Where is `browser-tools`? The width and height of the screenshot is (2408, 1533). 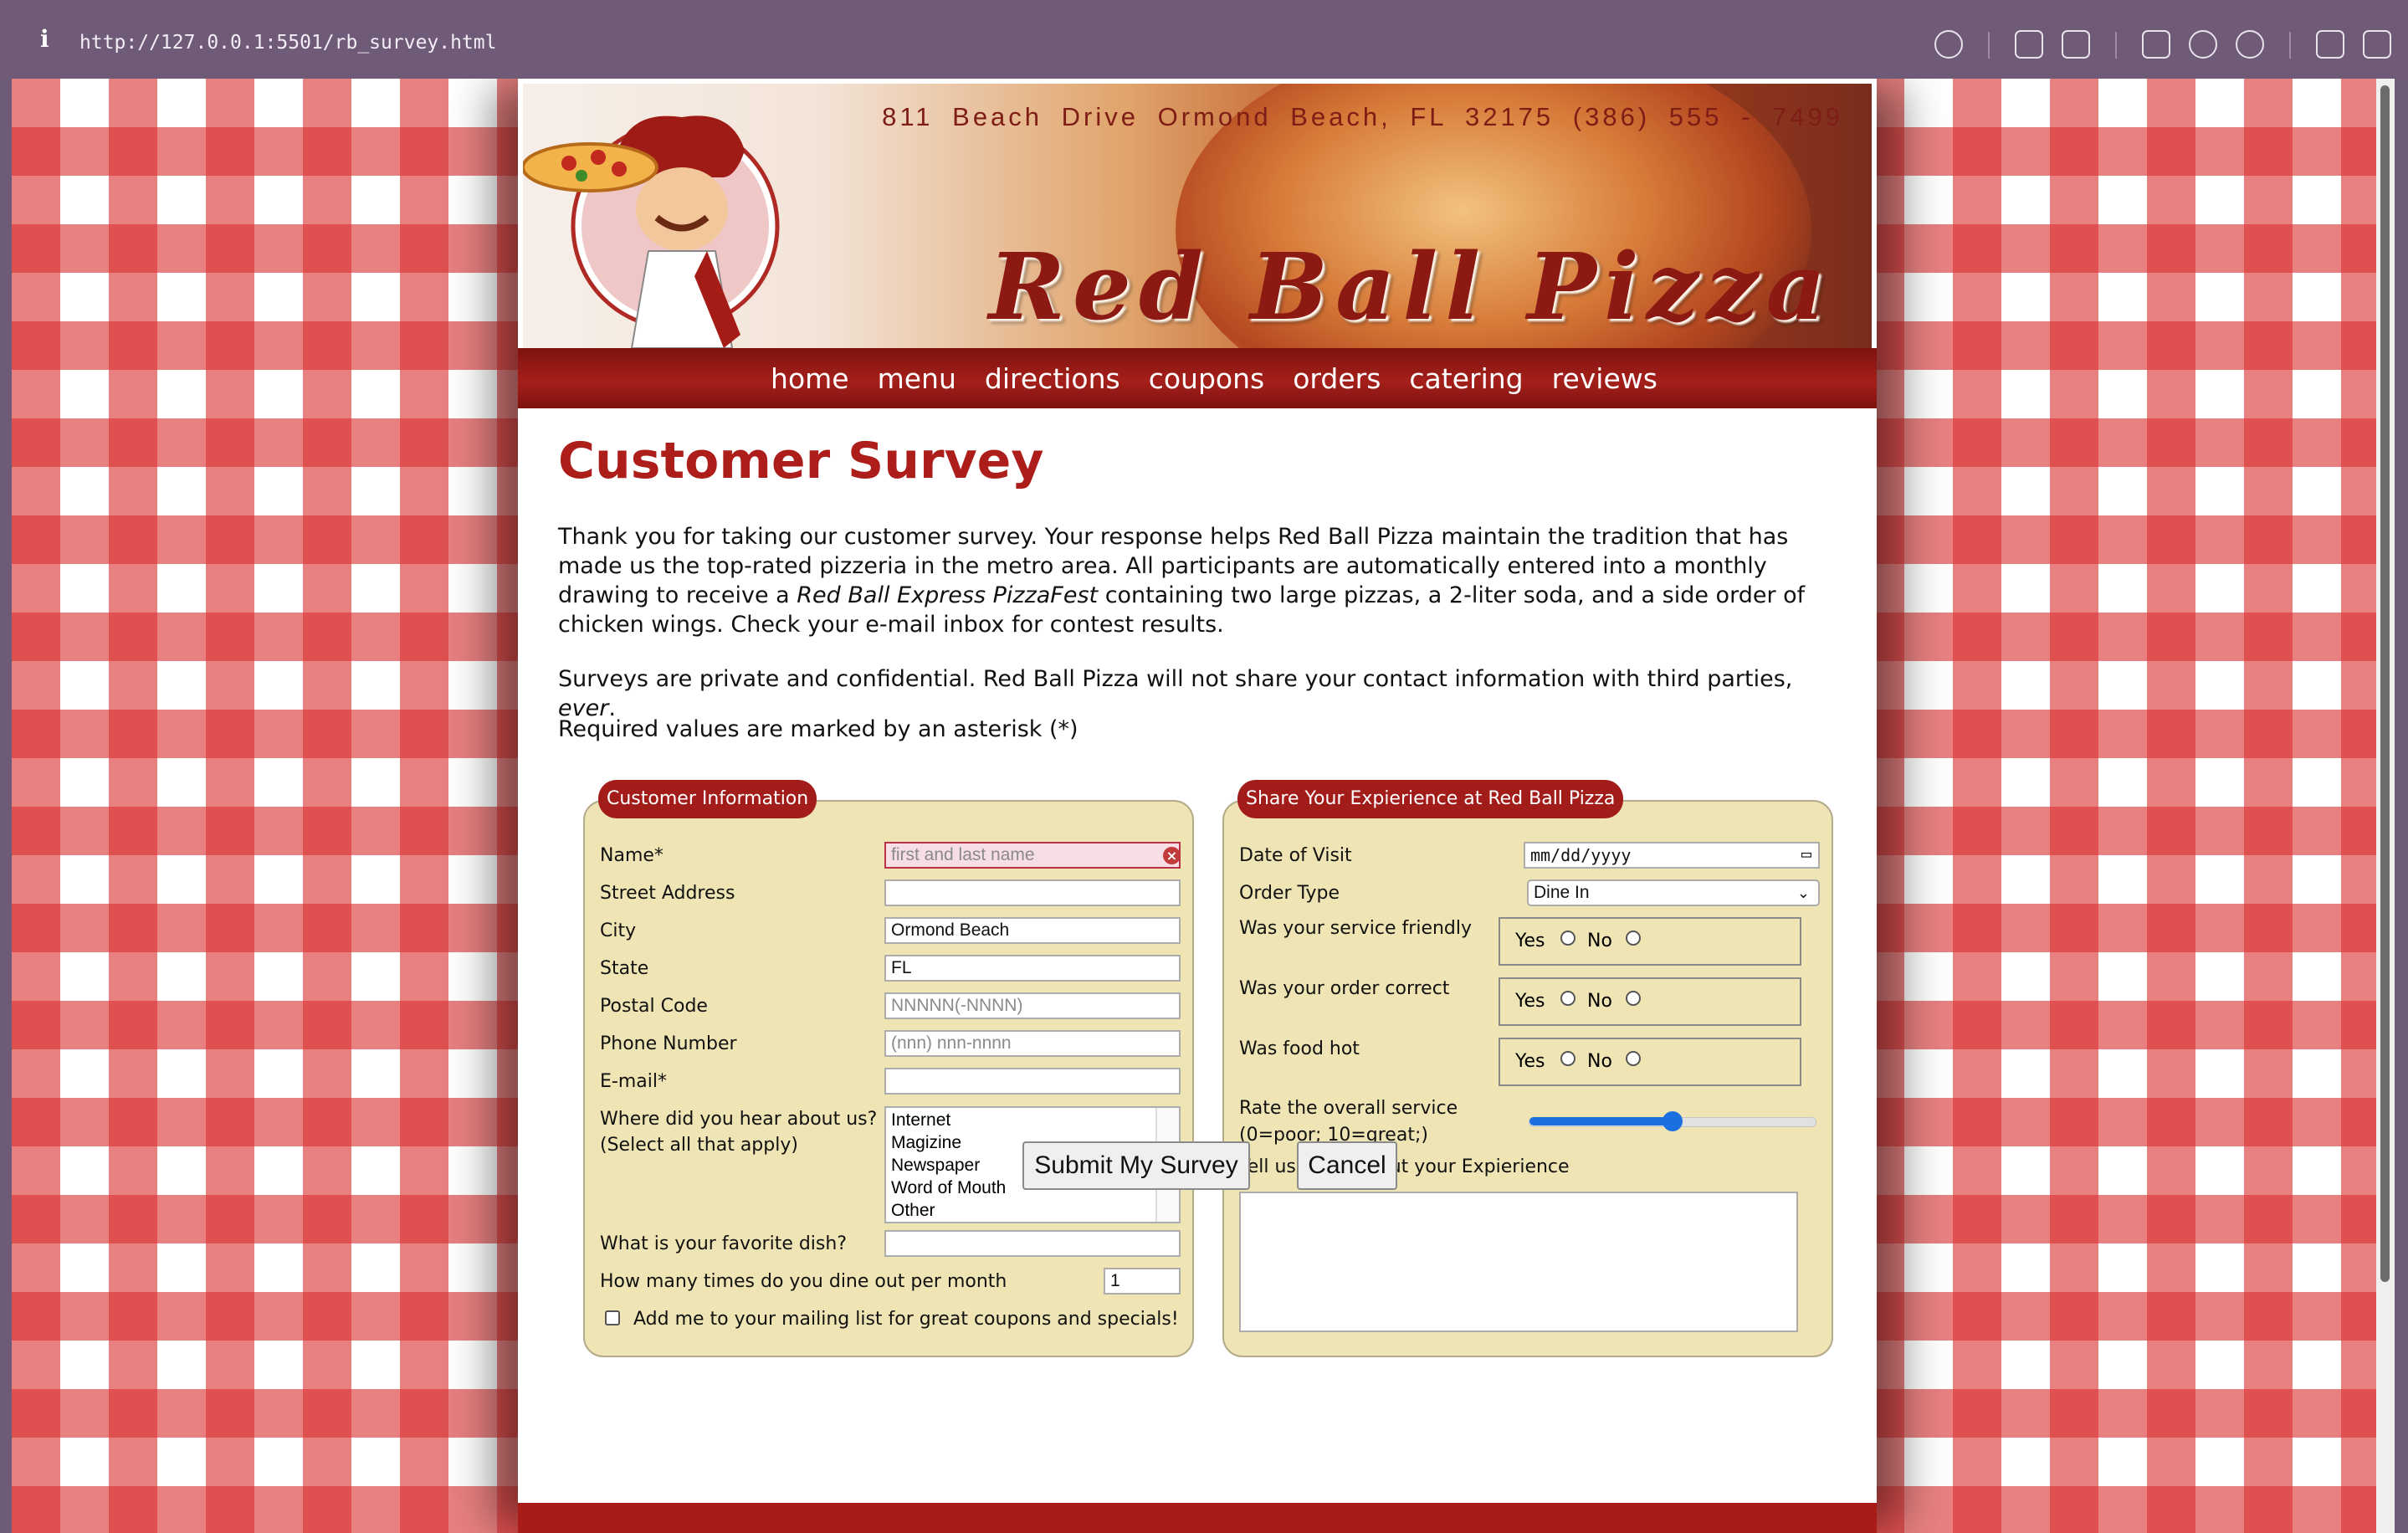
browser-tools is located at coordinates (2153, 44).